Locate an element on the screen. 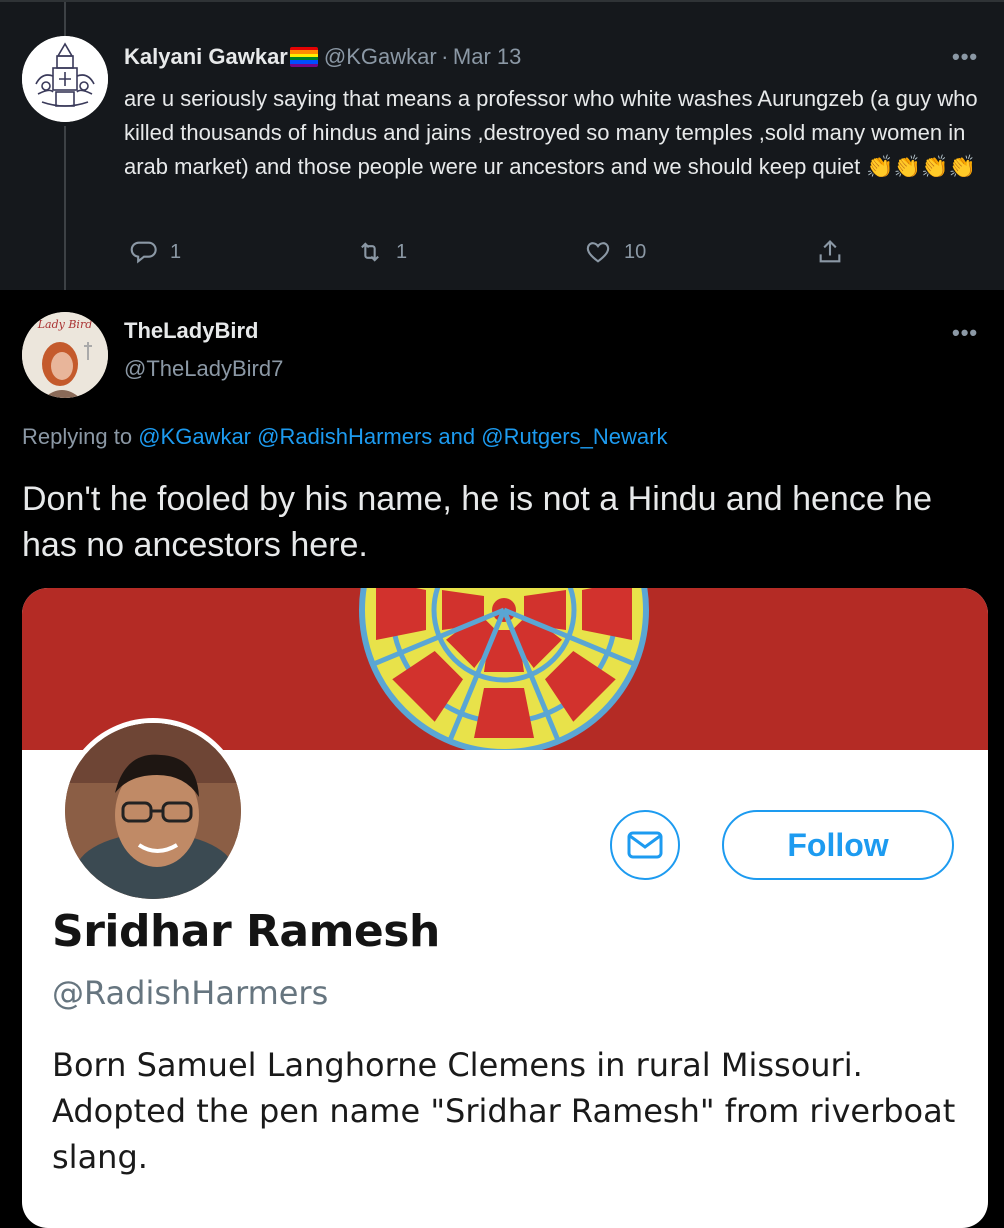  reply-count: 1 is located at coordinates (176, 251).